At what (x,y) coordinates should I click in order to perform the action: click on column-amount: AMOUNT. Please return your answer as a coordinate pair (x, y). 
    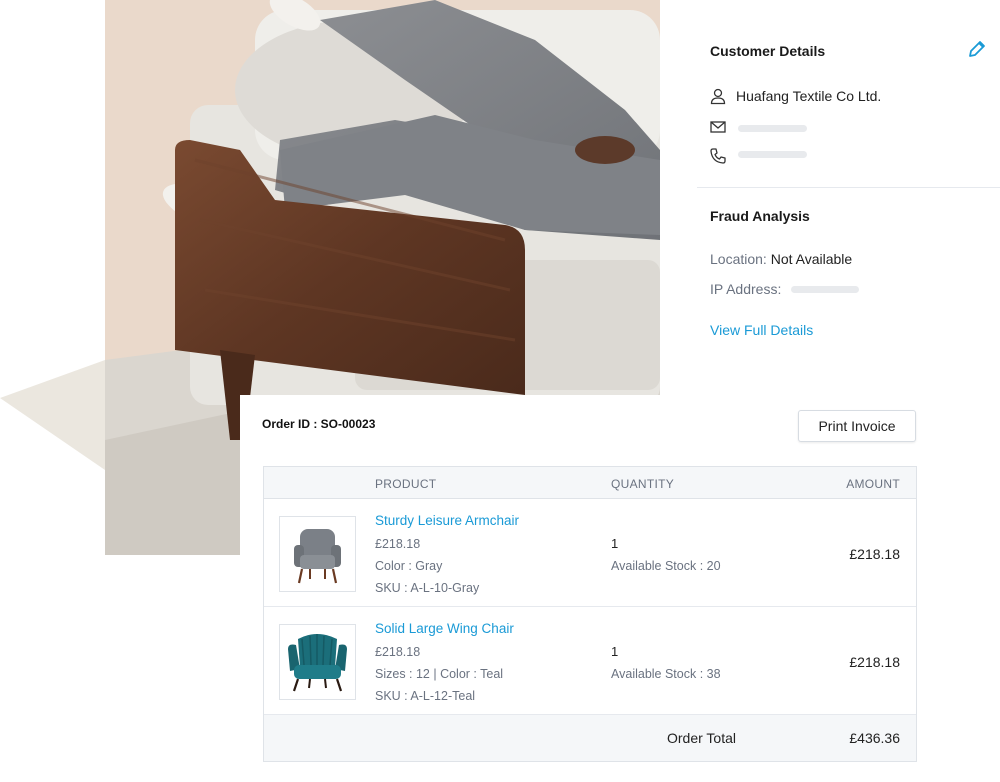
    Looking at the image, I should click on (873, 484).